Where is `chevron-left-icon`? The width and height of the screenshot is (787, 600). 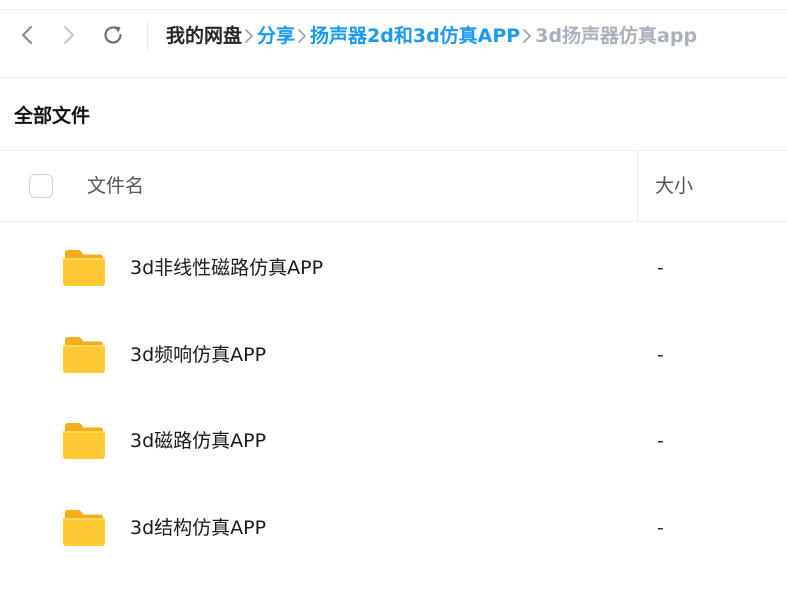 chevron-left-icon is located at coordinates (27, 35).